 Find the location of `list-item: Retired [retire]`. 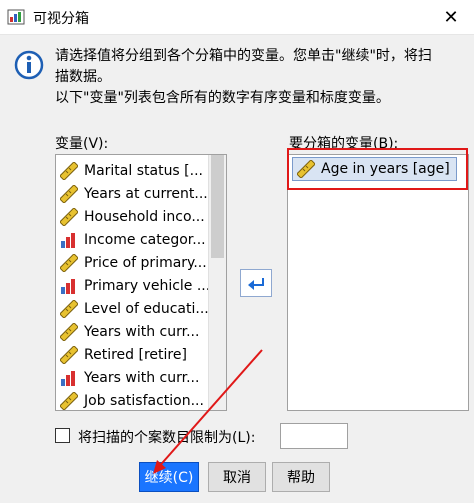

list-item: Retired [retire] is located at coordinates (123, 354).